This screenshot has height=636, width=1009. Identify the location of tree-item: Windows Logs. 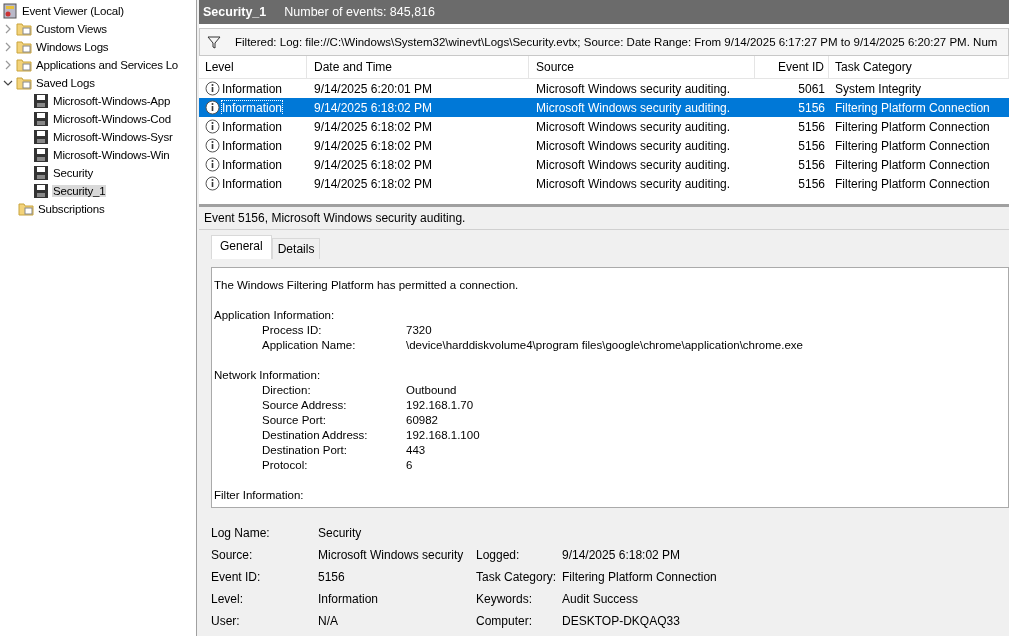
(72, 47).